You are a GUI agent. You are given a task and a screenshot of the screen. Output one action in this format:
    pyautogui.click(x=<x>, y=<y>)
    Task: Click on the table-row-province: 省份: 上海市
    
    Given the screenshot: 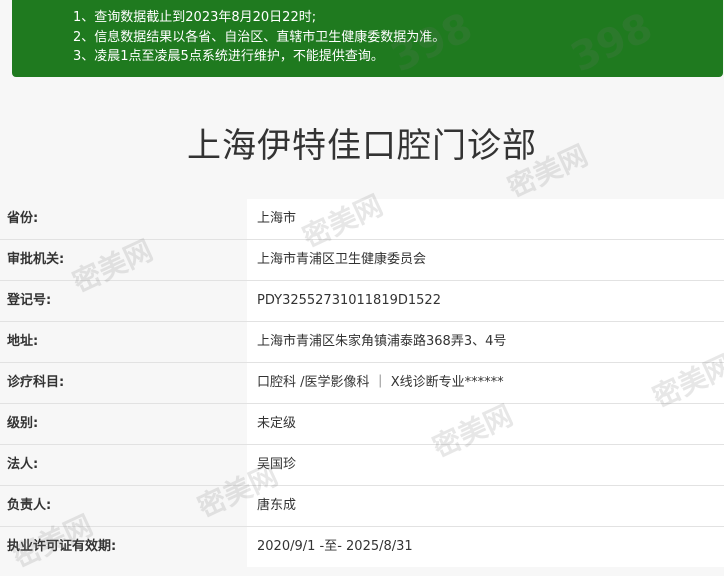 What is the action you would take?
    pyautogui.click(x=362, y=219)
    